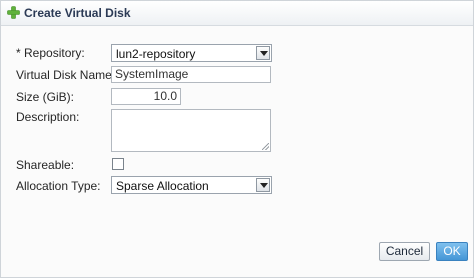 This screenshot has height=278, width=474. Describe the element at coordinates (77, 13) in the screenshot. I see `dialog-title: Create Virtual Disk` at that location.